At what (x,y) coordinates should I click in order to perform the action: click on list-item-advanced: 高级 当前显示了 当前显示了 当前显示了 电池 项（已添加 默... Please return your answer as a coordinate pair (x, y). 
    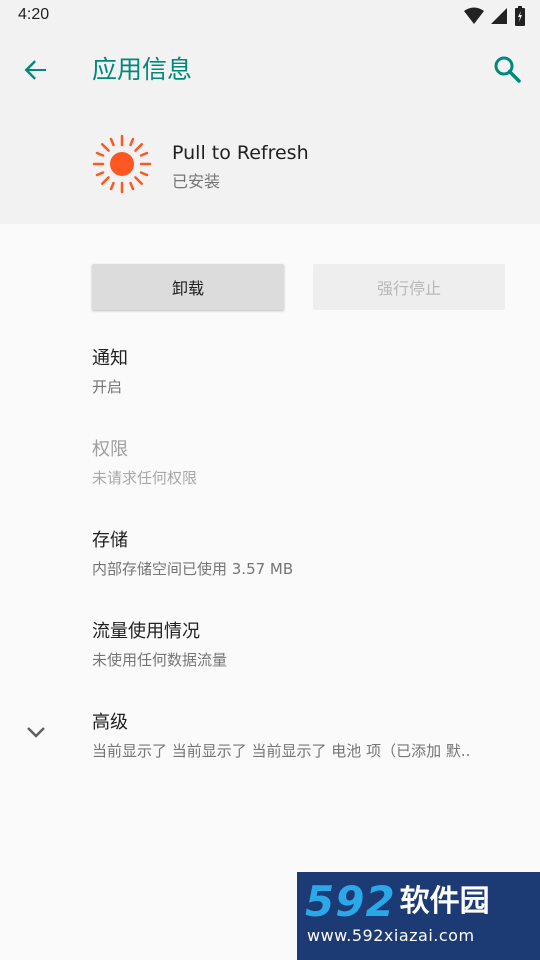
    Looking at the image, I should click on (307, 734).